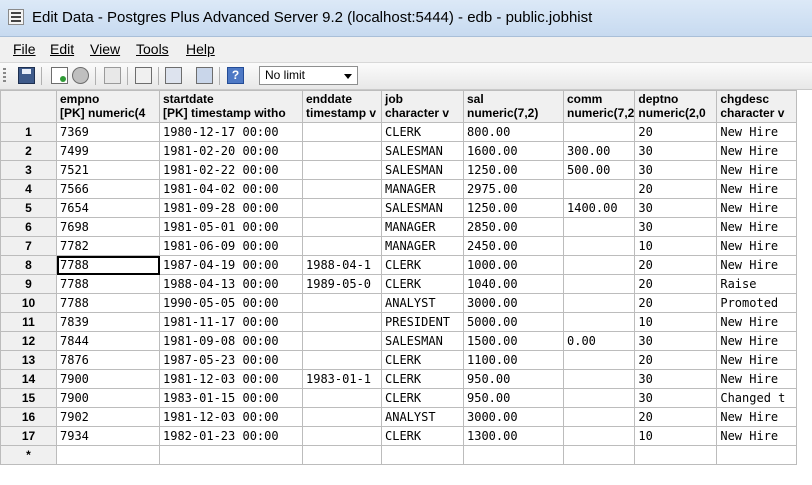 The width and height of the screenshot is (812, 485). I want to click on cell-startdate: 1981-11-17 00:00, so click(231, 322).